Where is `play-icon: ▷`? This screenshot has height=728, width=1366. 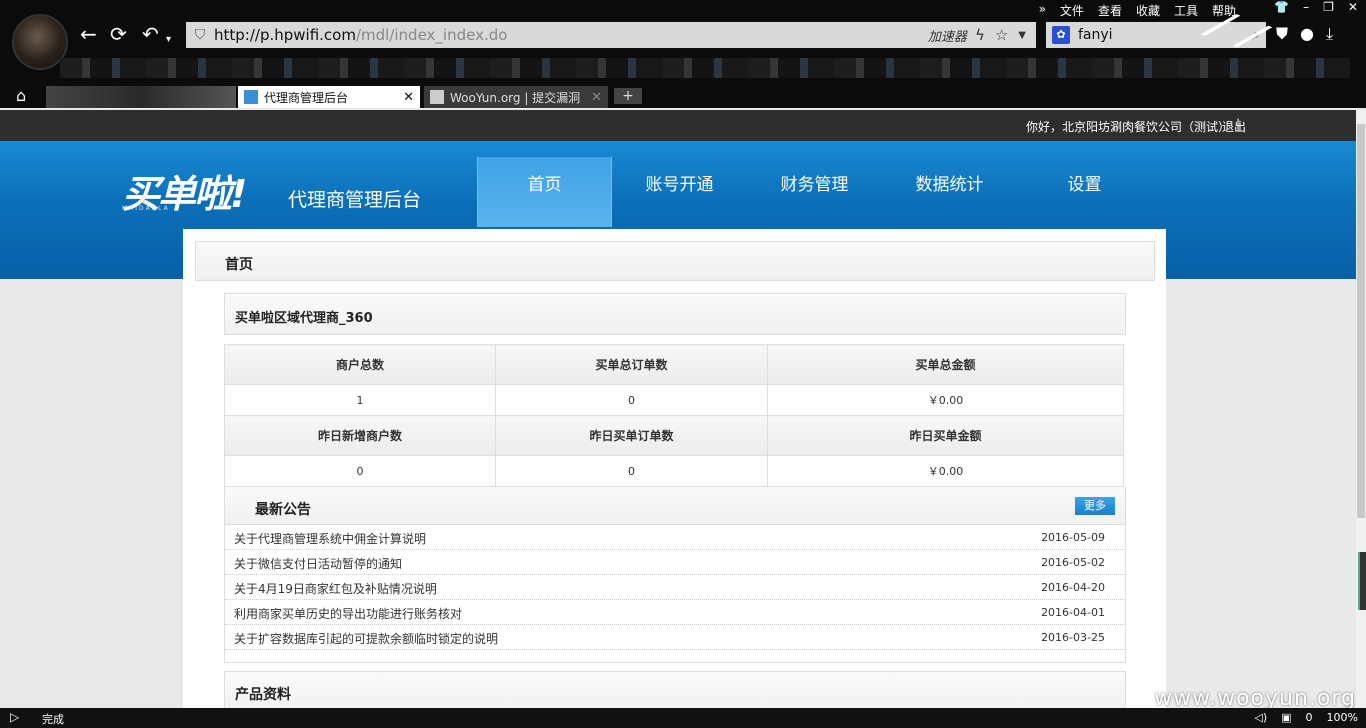
play-icon: ▷ is located at coordinates (14, 717).